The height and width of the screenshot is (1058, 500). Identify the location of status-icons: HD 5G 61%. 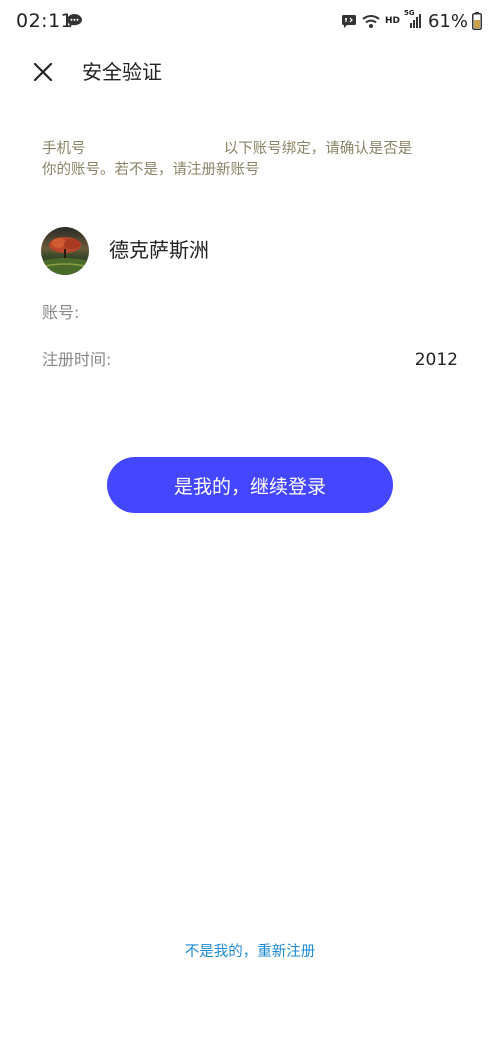
(411, 21).